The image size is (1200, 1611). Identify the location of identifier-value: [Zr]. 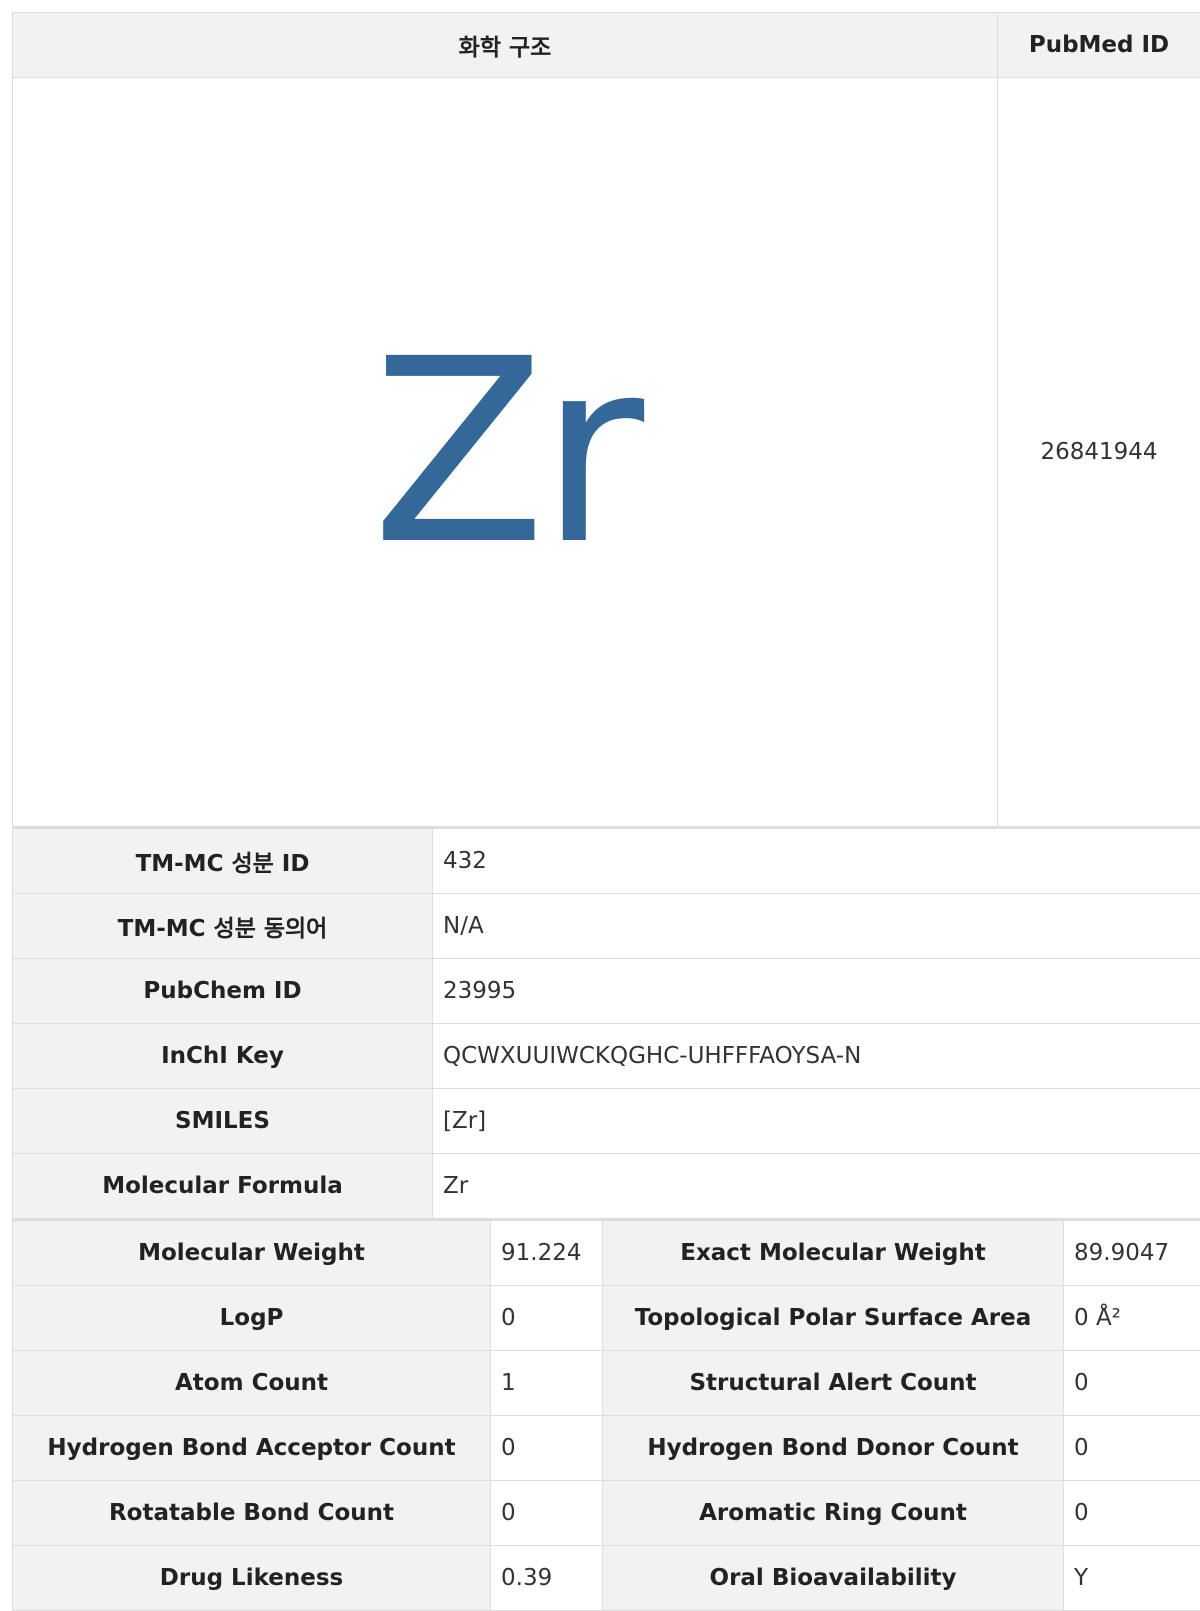
(816, 1121).